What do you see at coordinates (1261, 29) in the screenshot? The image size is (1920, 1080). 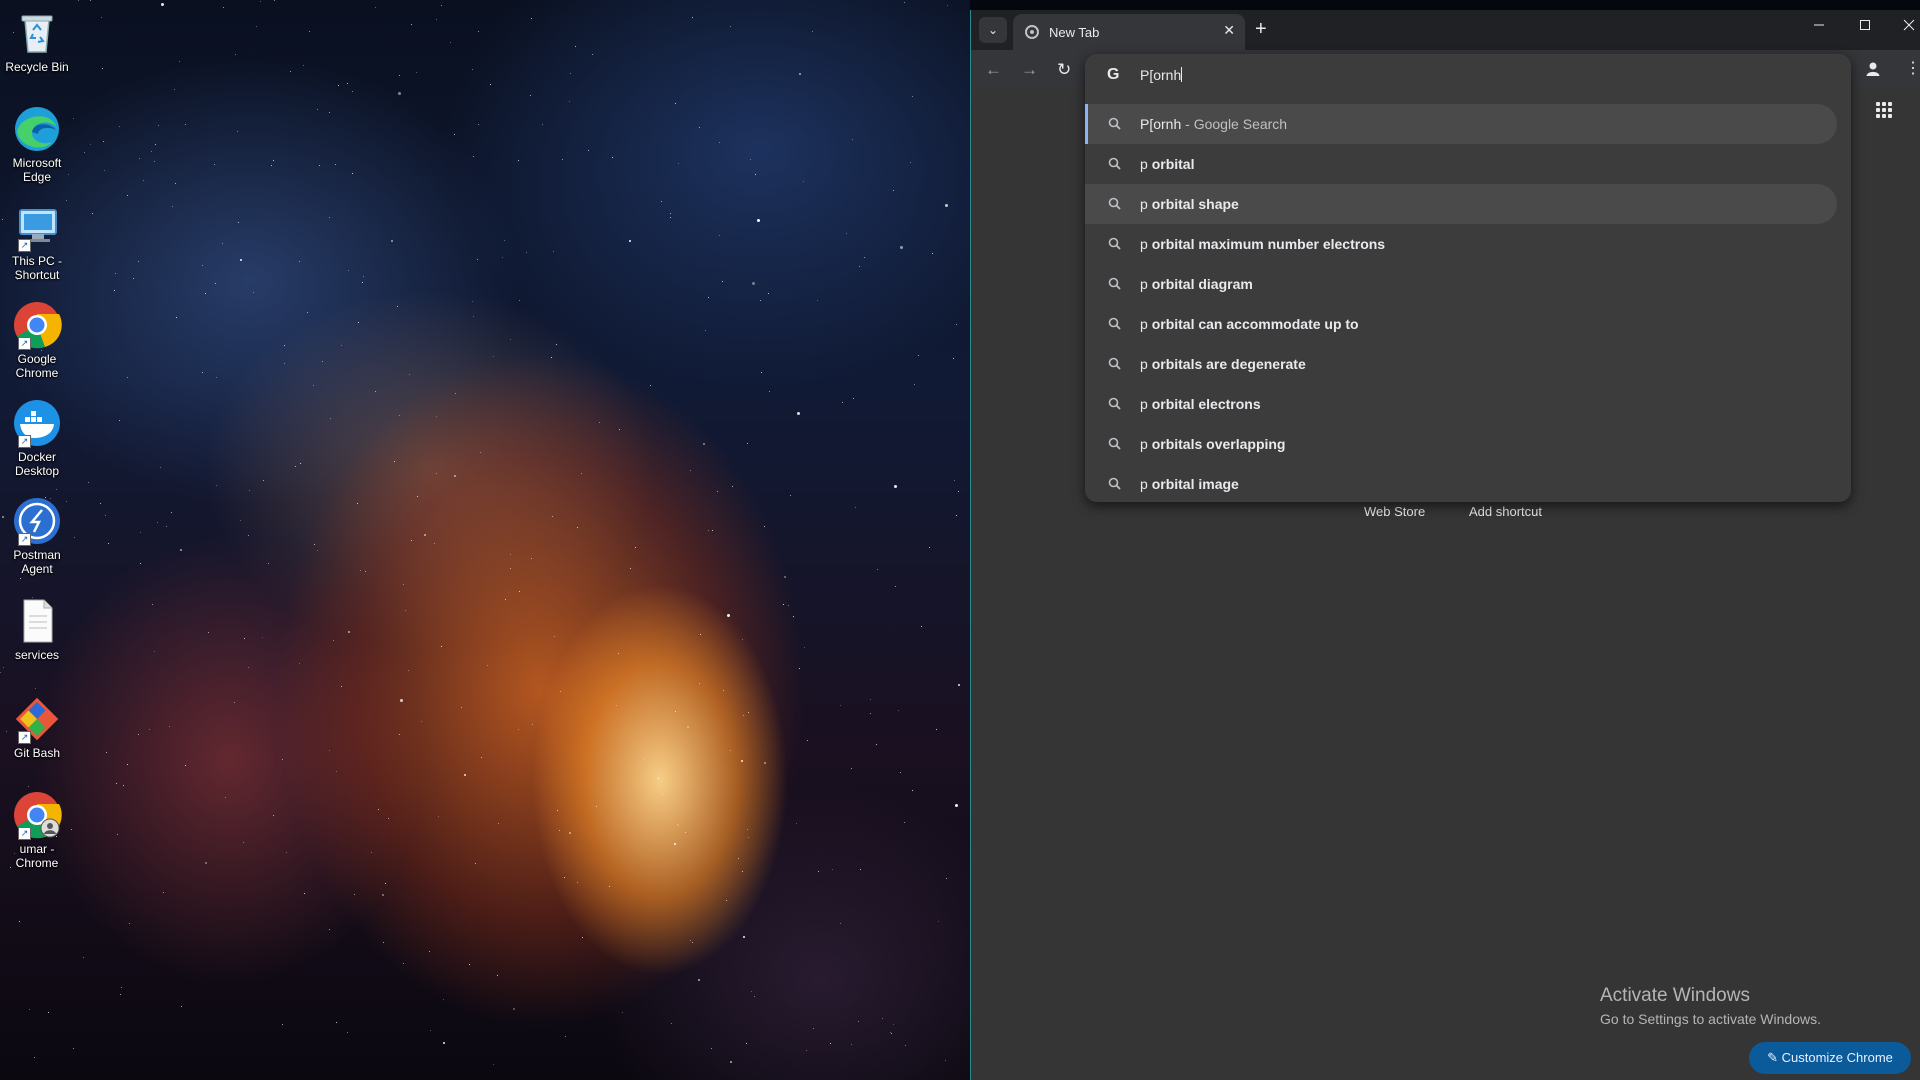 I see `new-tab-button: +` at bounding box center [1261, 29].